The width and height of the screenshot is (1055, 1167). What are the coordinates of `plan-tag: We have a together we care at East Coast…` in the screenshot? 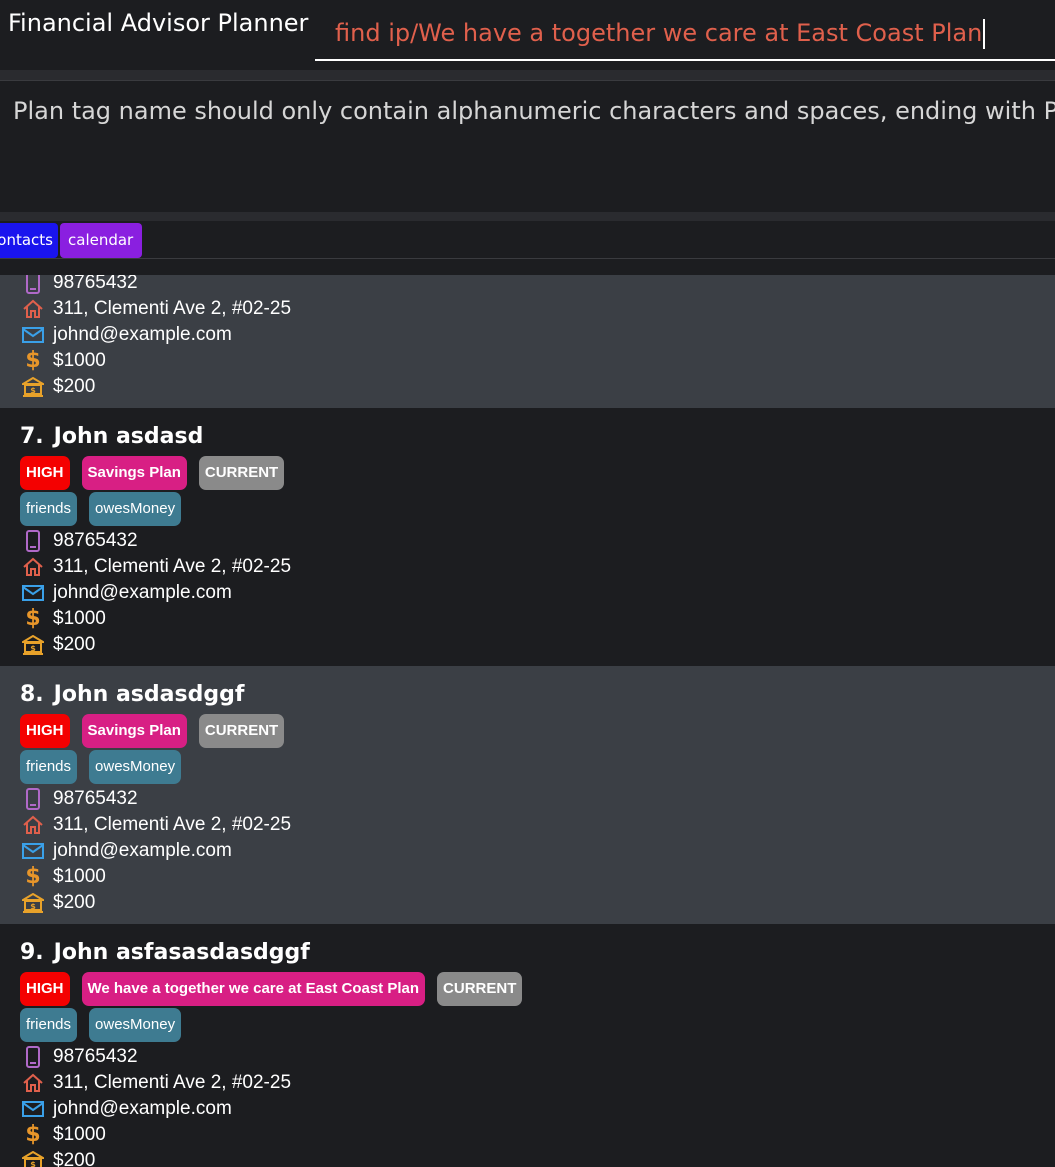 It's located at (253, 989).